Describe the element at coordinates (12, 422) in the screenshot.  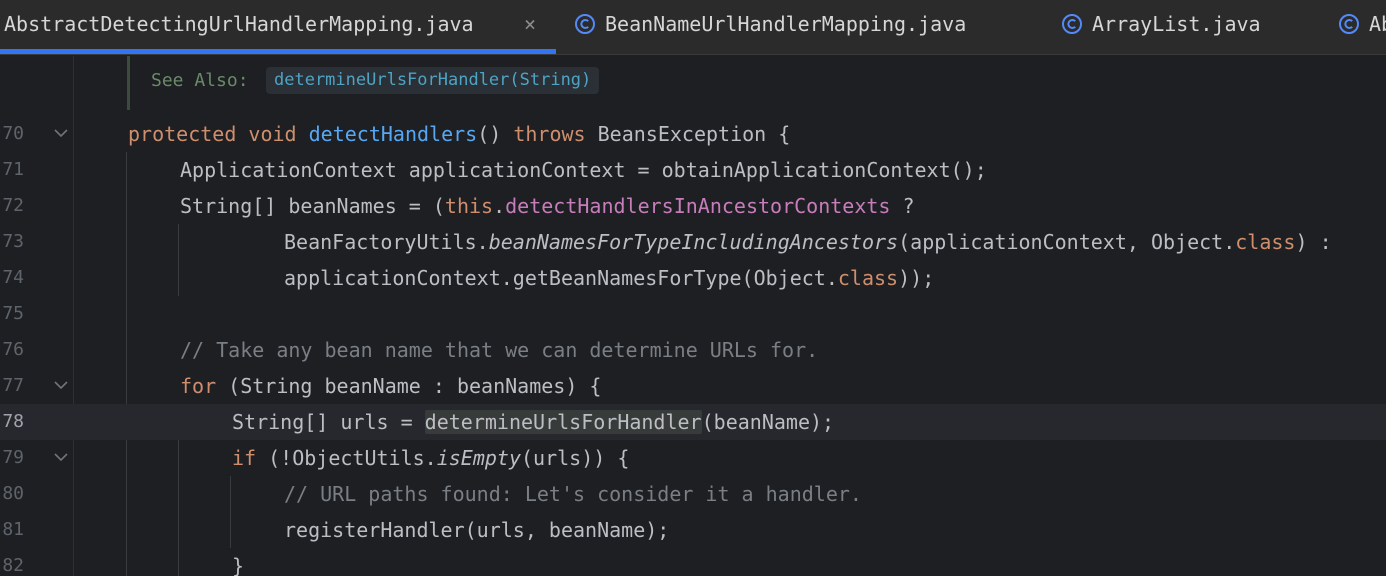
I see `line-number: 78` at that location.